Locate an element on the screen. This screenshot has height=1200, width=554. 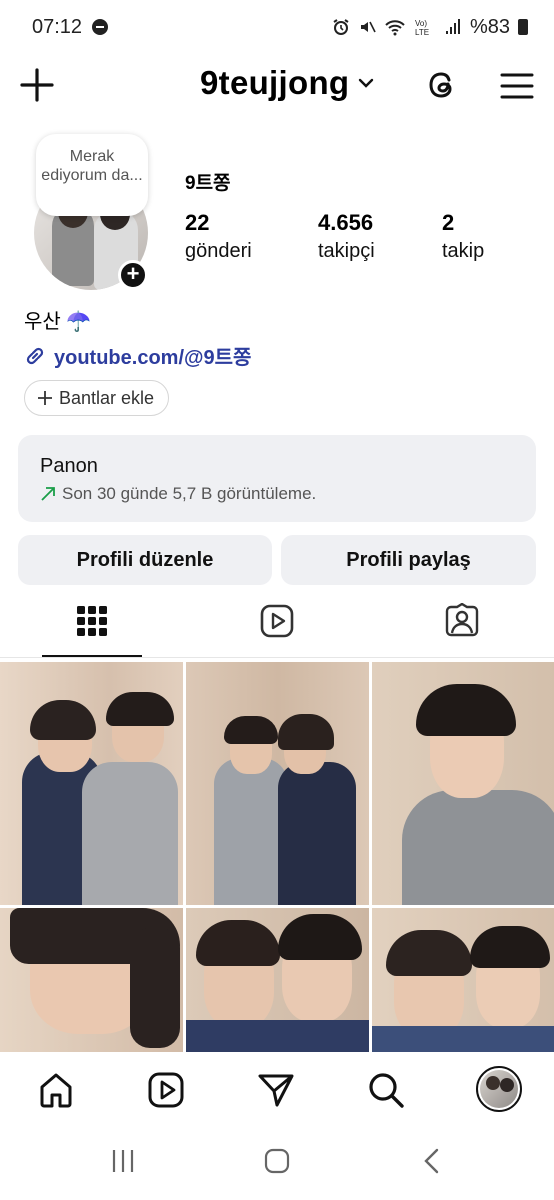
username-switcher: 9teujjong is located at coordinates (287, 83).